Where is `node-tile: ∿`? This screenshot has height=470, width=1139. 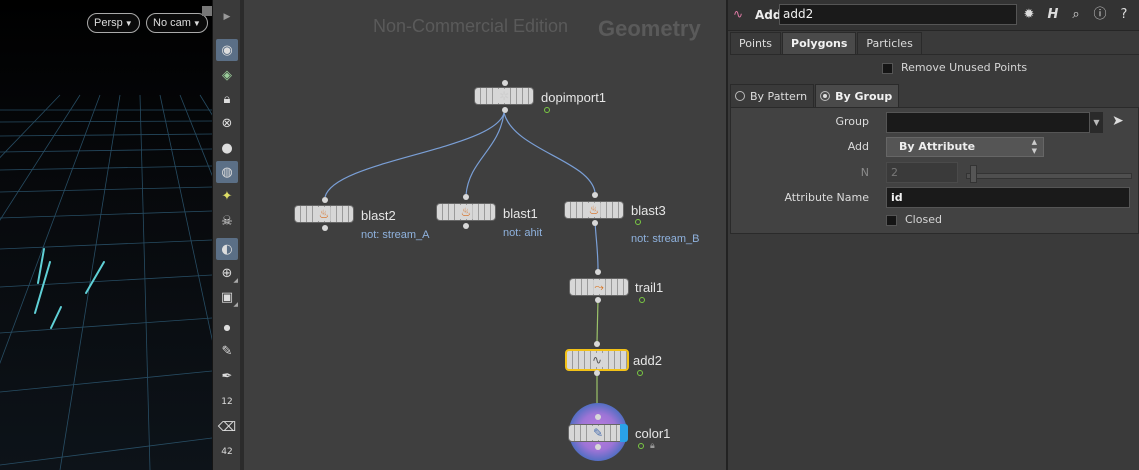 node-tile: ∿ is located at coordinates (597, 360).